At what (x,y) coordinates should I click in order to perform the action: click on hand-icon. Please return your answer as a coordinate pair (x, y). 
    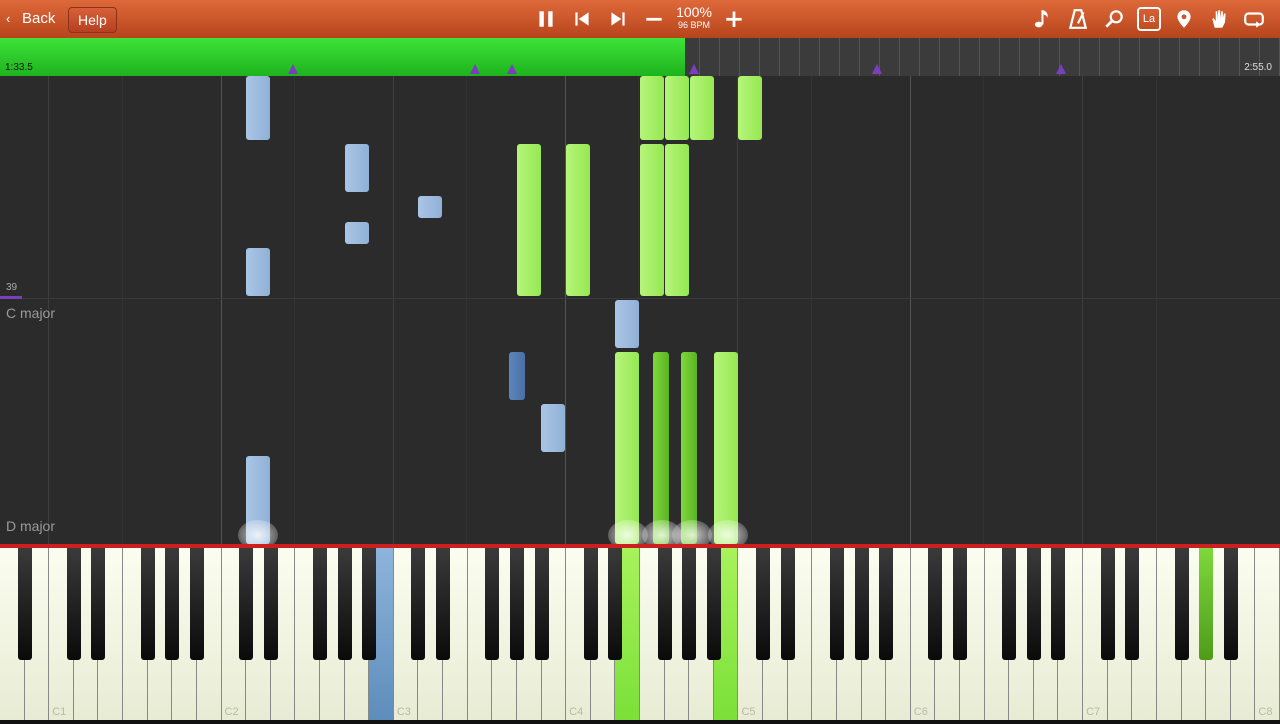
    Looking at the image, I should click on (1219, 19).